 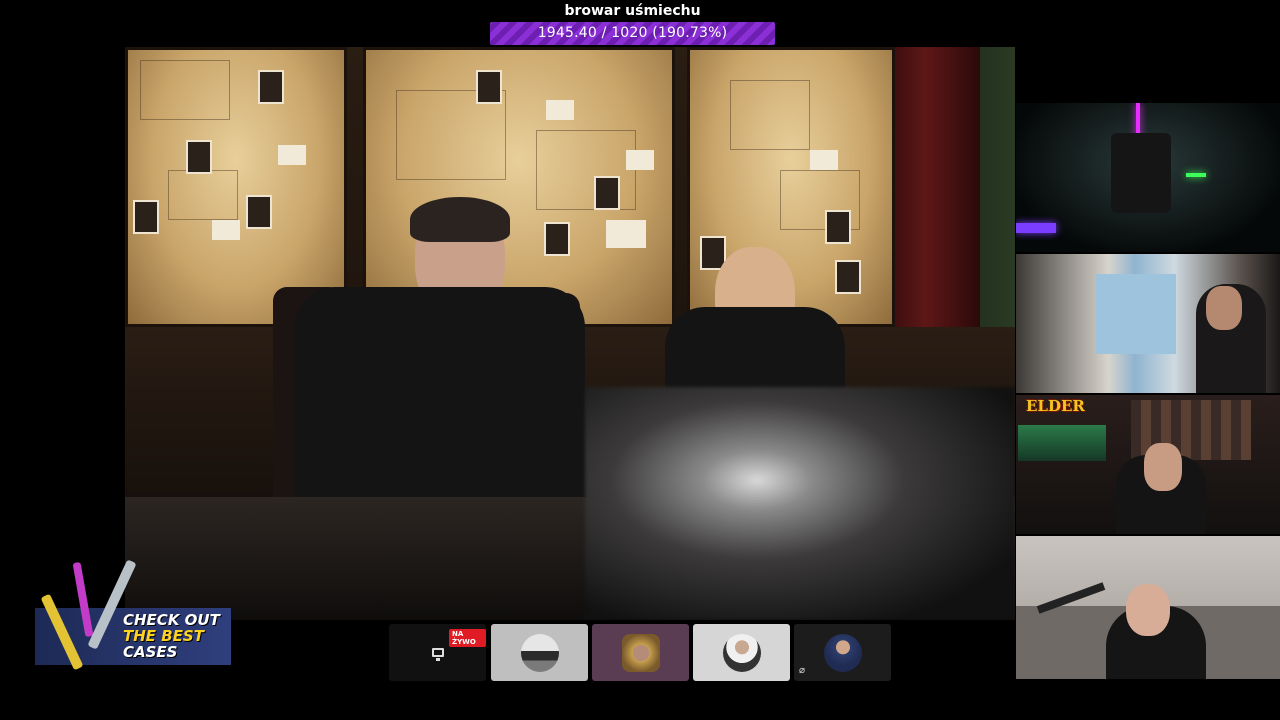 I want to click on cam-elder: ELDER, so click(x=1148, y=464).